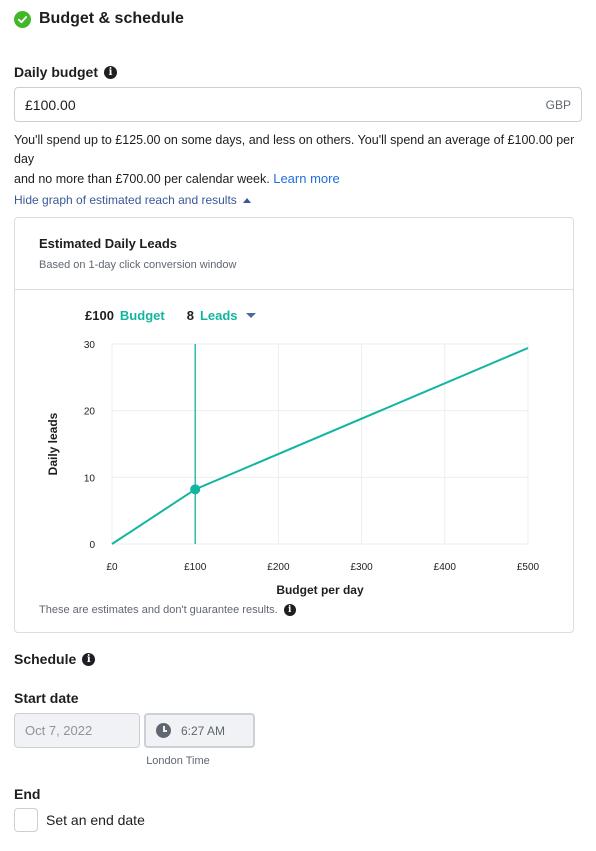 The image size is (596, 851). I want to click on end-date-checkbox-row: Set an end date, so click(79, 820).